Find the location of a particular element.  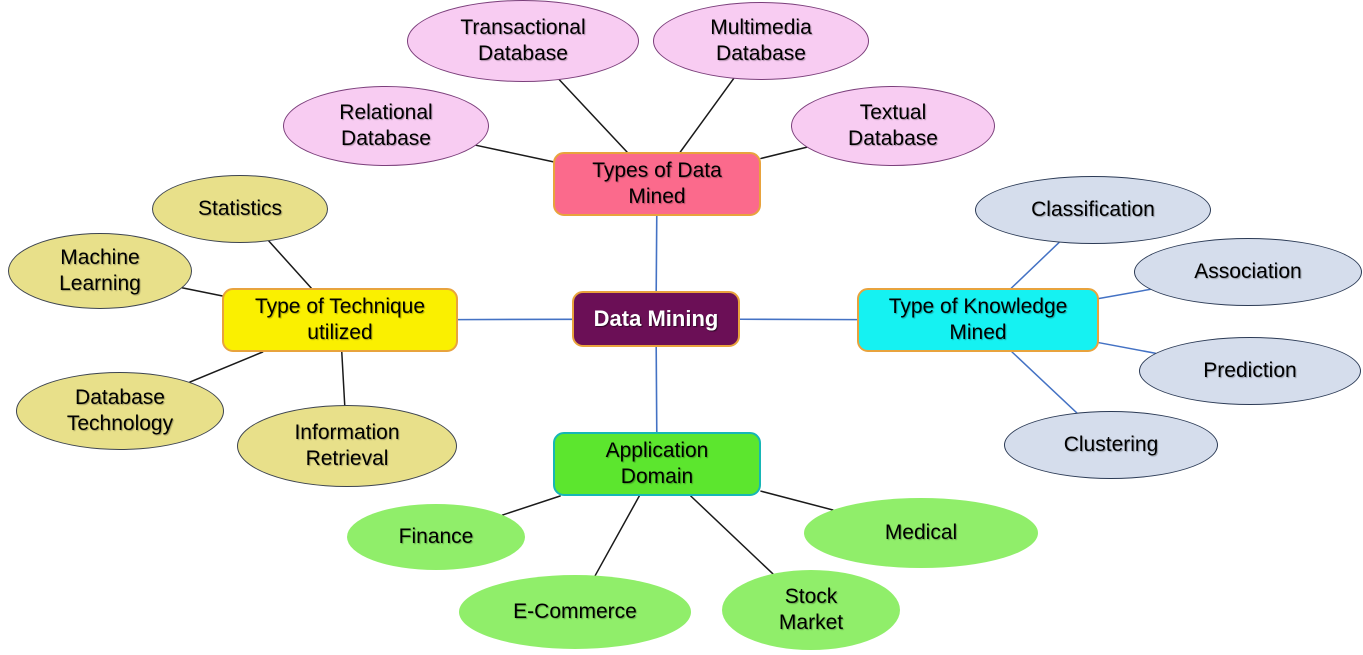

leaf-node-statistics-label: Statistics is located at coordinates (240, 209).